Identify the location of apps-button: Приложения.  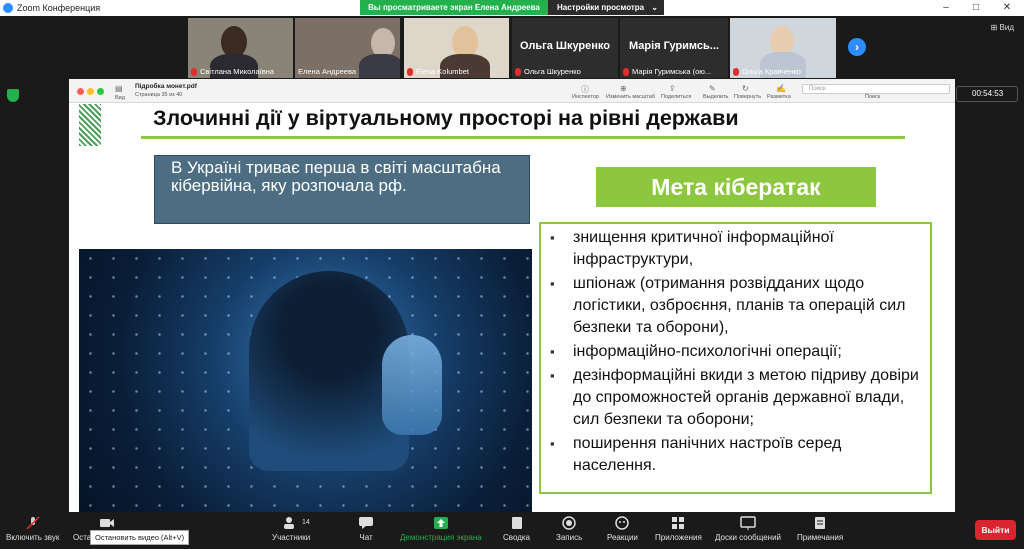
(678, 529).